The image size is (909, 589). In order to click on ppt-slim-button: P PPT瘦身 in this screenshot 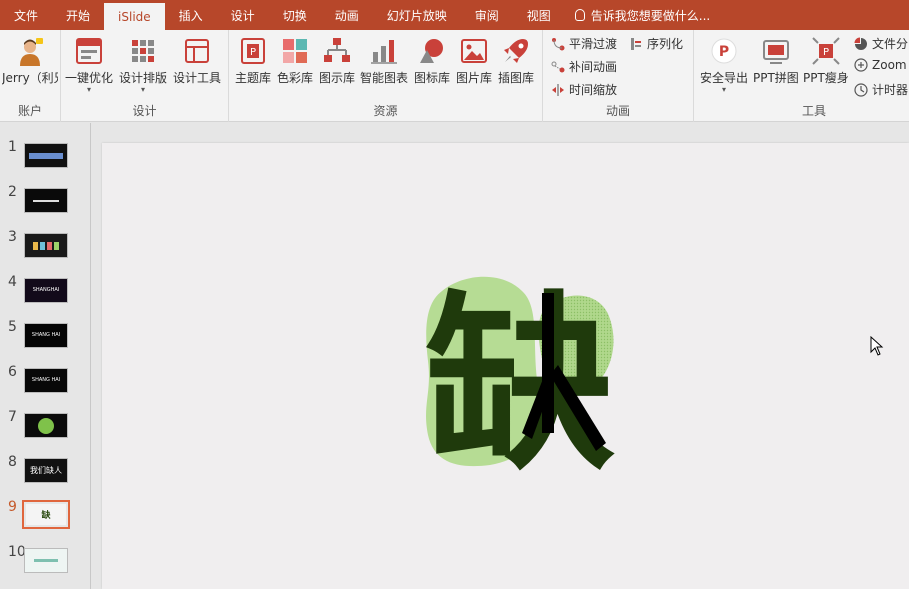, I will do `click(826, 61)`.